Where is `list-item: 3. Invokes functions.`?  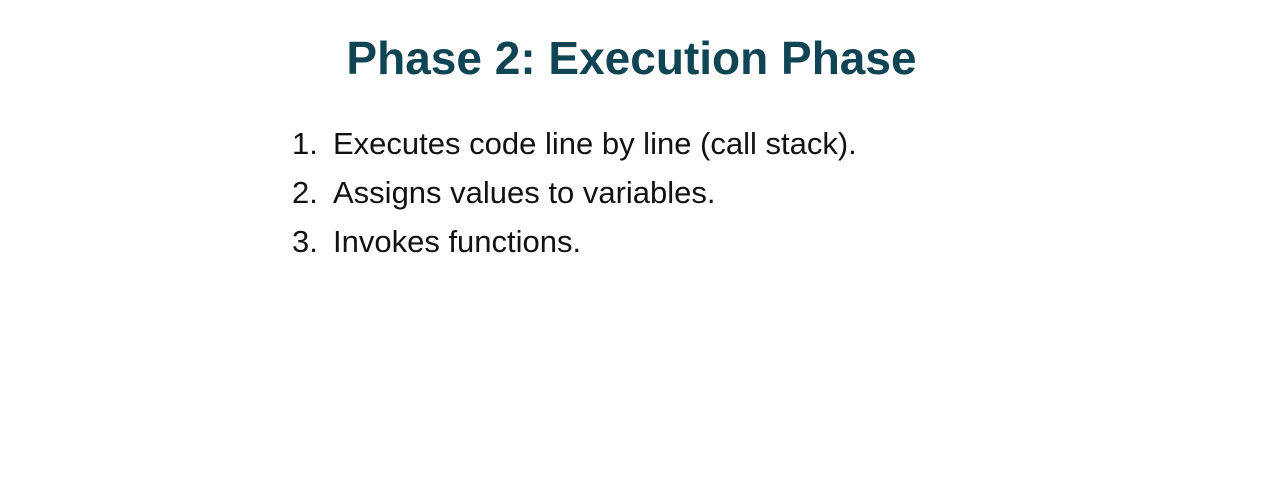
list-item: 3. Invokes functions. is located at coordinates (574, 243).